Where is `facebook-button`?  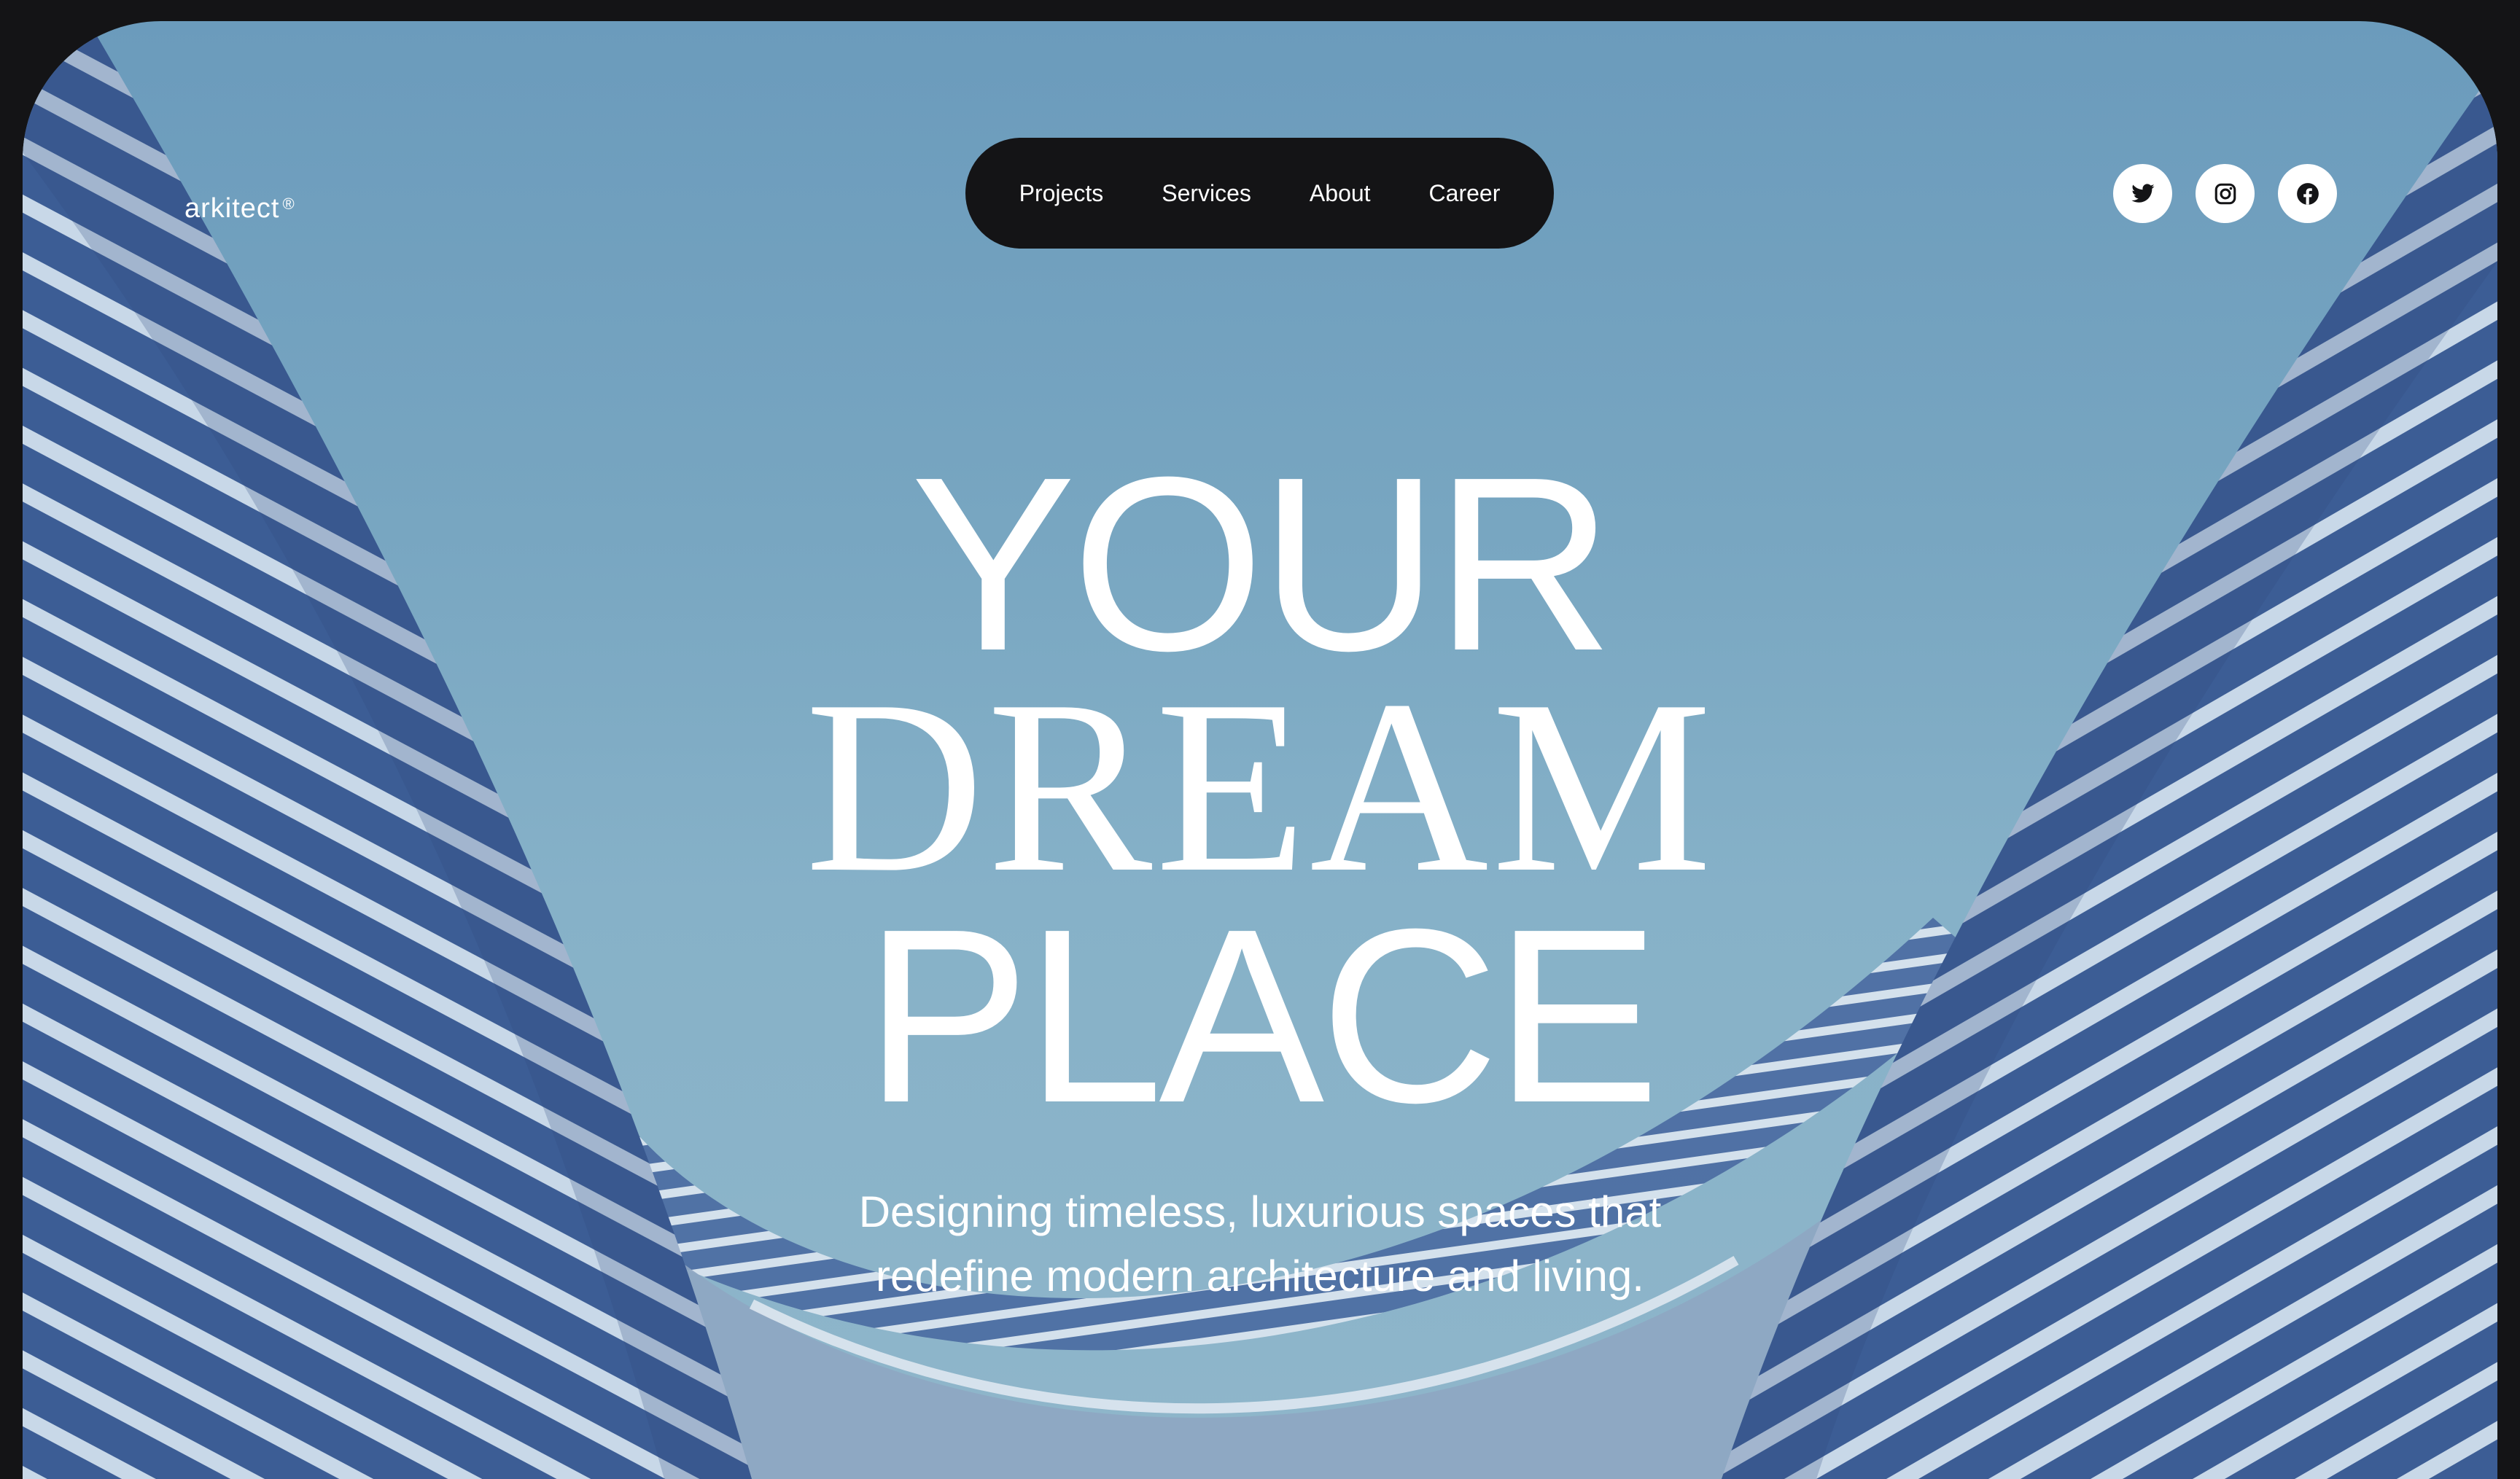
facebook-button is located at coordinates (2307, 193).